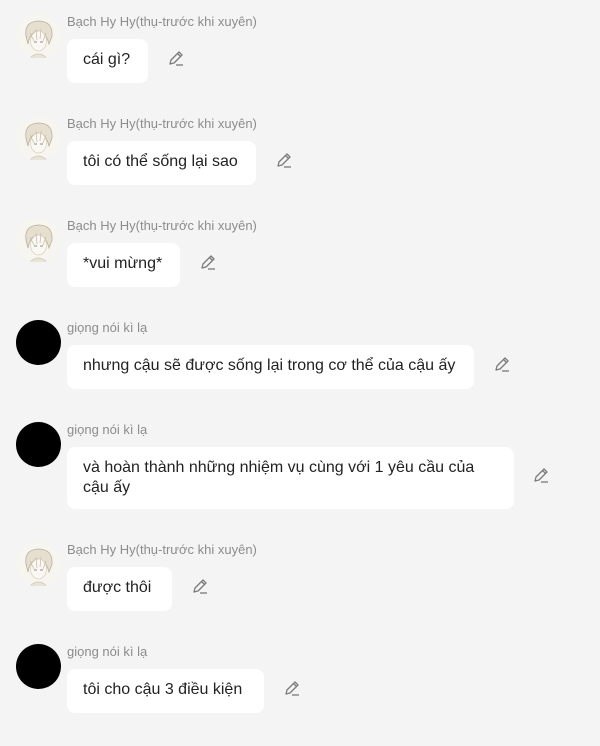  What do you see at coordinates (165, 691) in the screenshot?
I see `message-bubble: tôi cho cậu 3 điều kiện` at bounding box center [165, 691].